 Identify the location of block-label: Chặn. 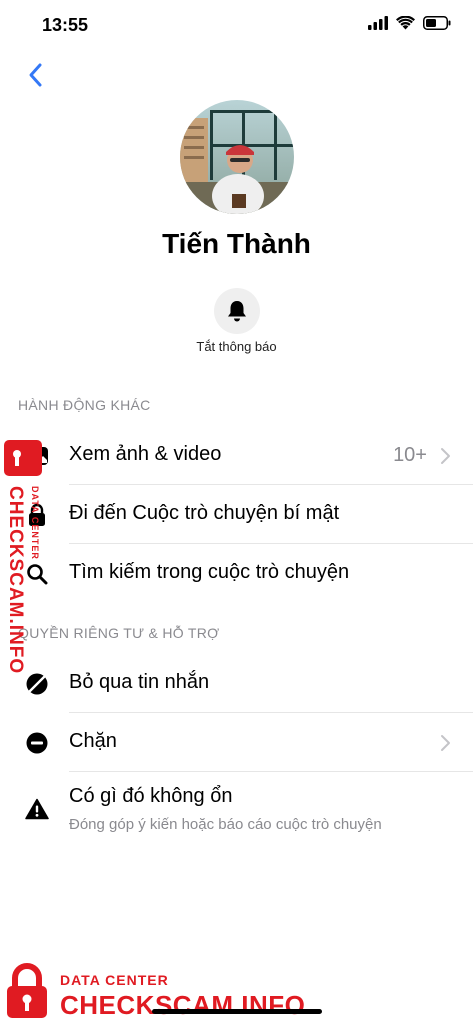
(93, 741).